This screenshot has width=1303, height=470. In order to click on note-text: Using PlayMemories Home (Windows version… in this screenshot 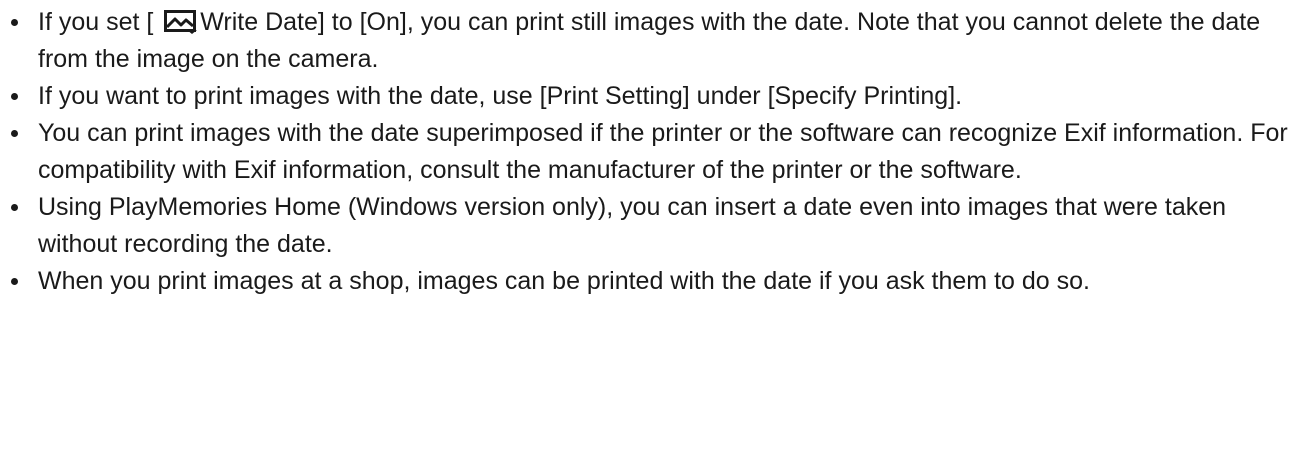, I will do `click(632, 225)`.